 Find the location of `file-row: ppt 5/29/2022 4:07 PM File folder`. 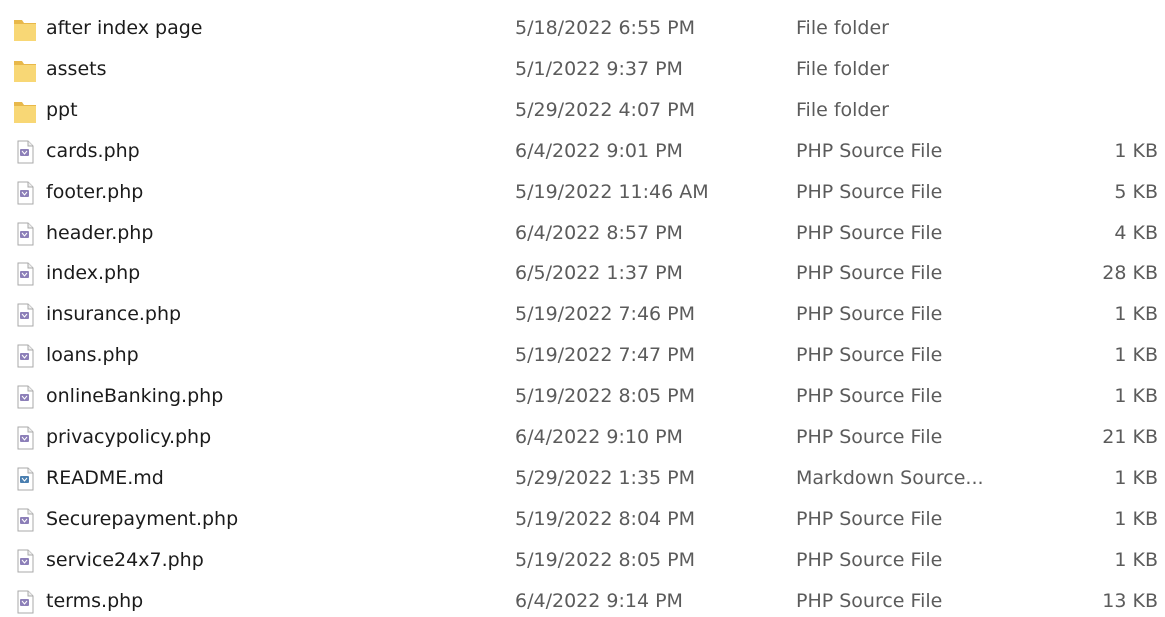

file-row: ppt 5/29/2022 4:07 PM File folder is located at coordinates (582, 111).